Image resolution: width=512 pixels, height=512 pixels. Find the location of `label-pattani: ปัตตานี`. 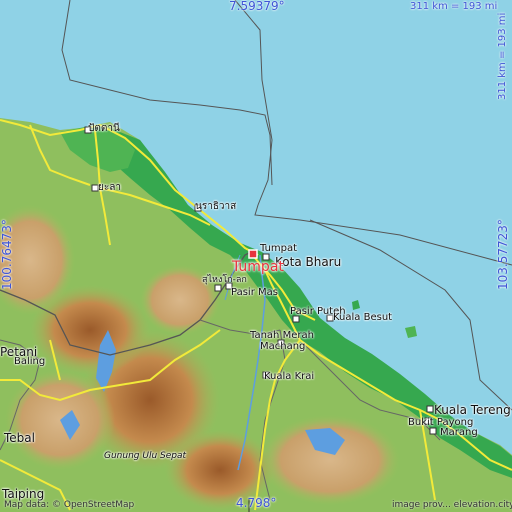

label-pattani: ปัตตานี is located at coordinates (104, 128).